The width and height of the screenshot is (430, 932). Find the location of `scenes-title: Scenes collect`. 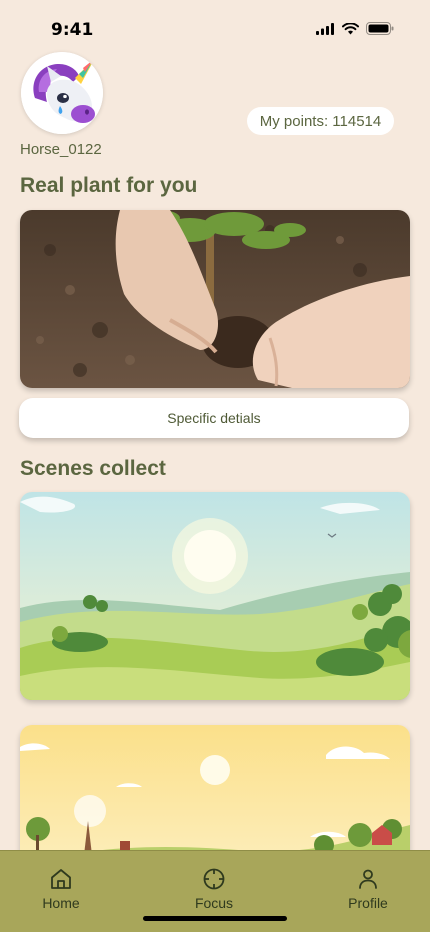

scenes-title: Scenes collect is located at coordinates (93, 468).